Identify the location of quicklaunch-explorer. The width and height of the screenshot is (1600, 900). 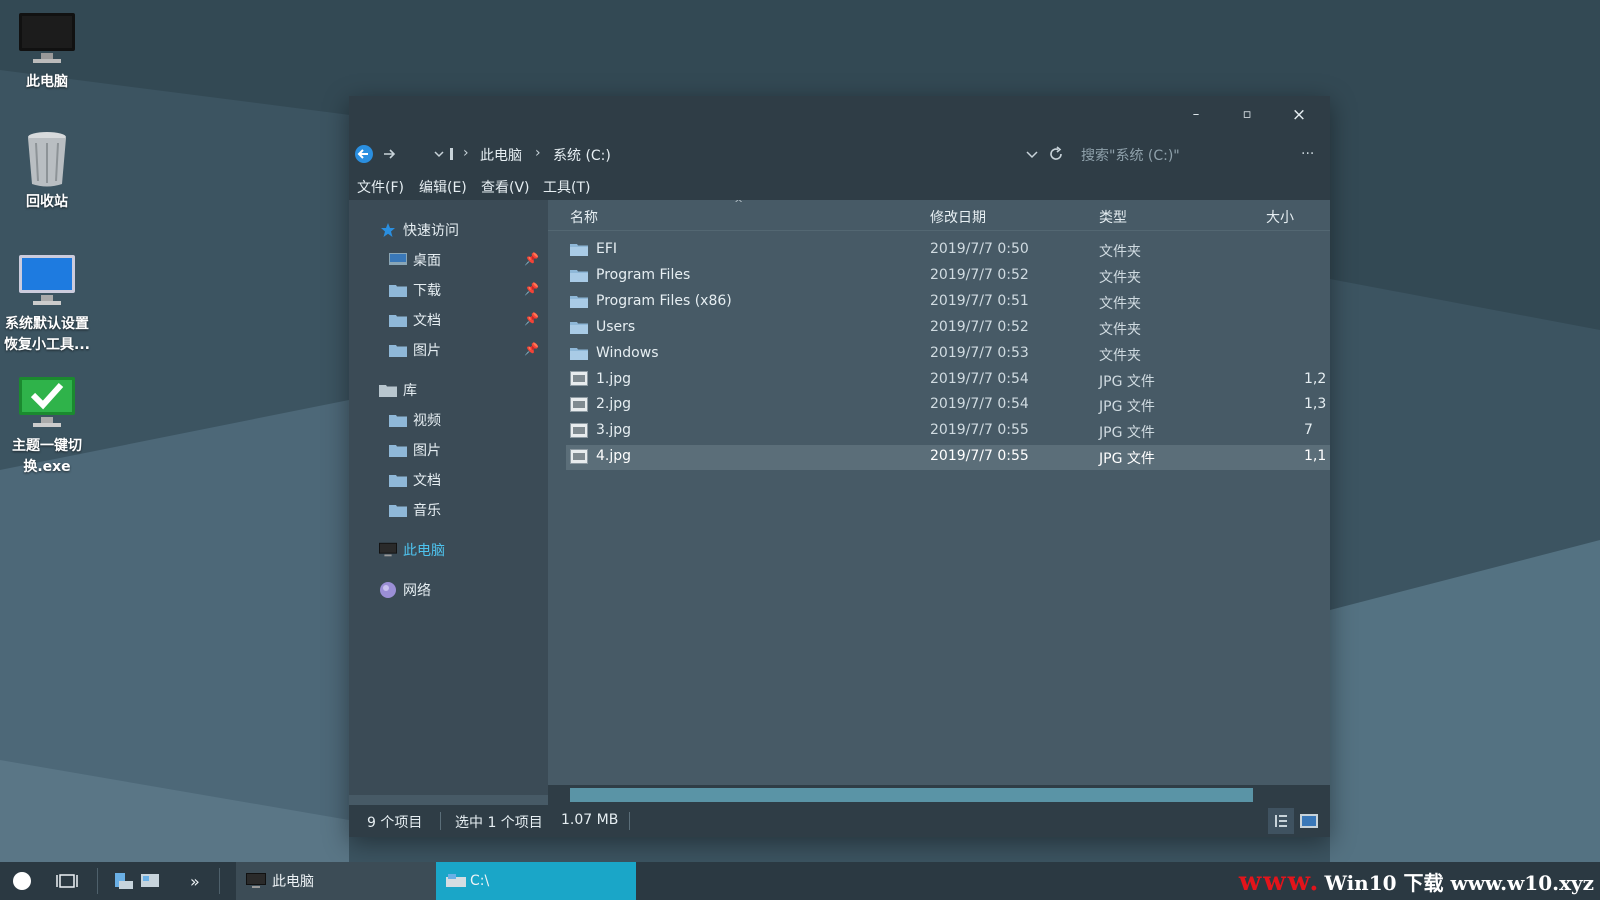
(124, 881).